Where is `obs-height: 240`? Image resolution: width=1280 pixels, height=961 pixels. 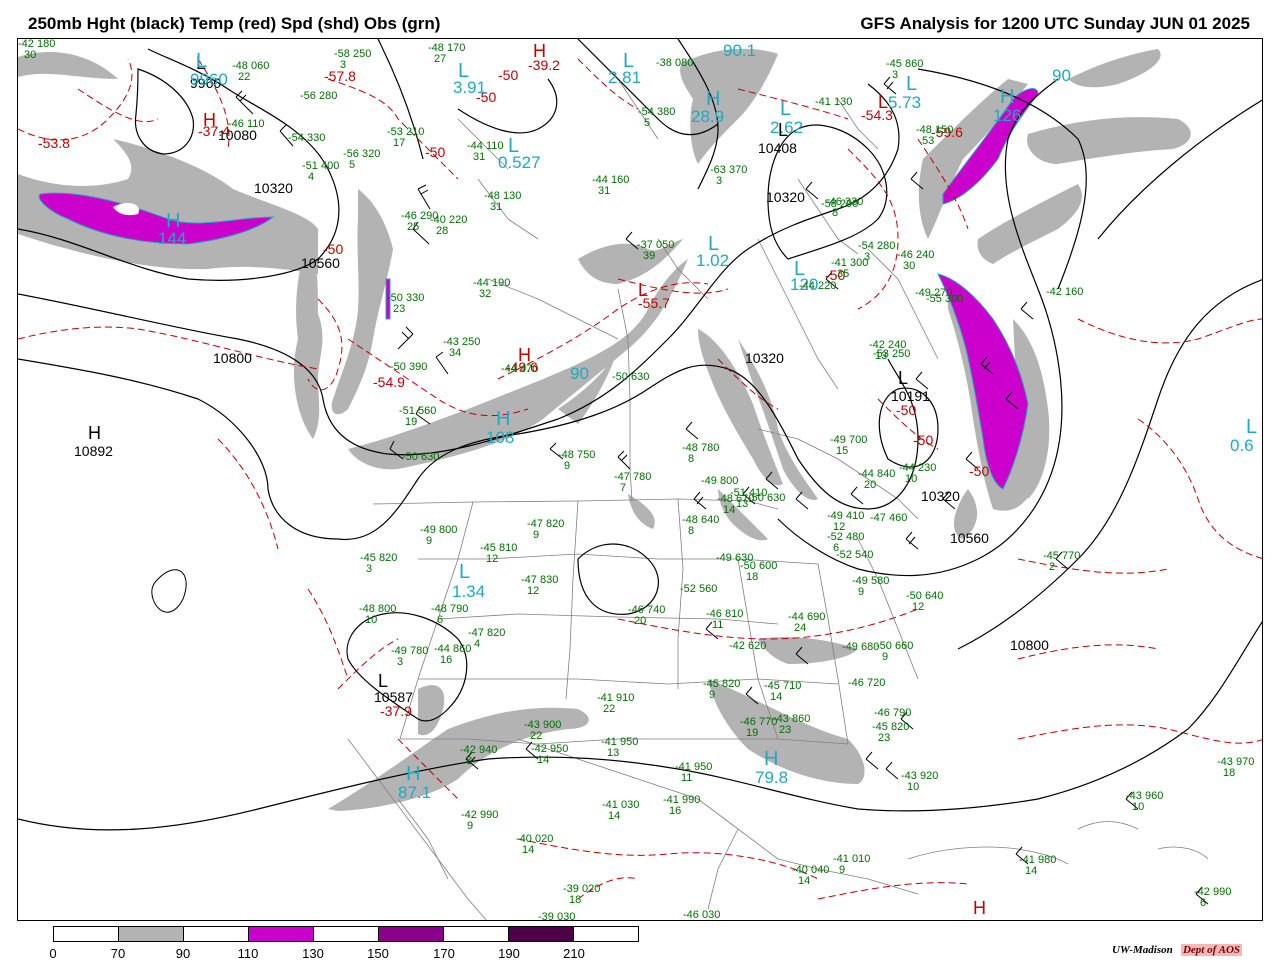
obs-height: 240 is located at coordinates (923, 255).